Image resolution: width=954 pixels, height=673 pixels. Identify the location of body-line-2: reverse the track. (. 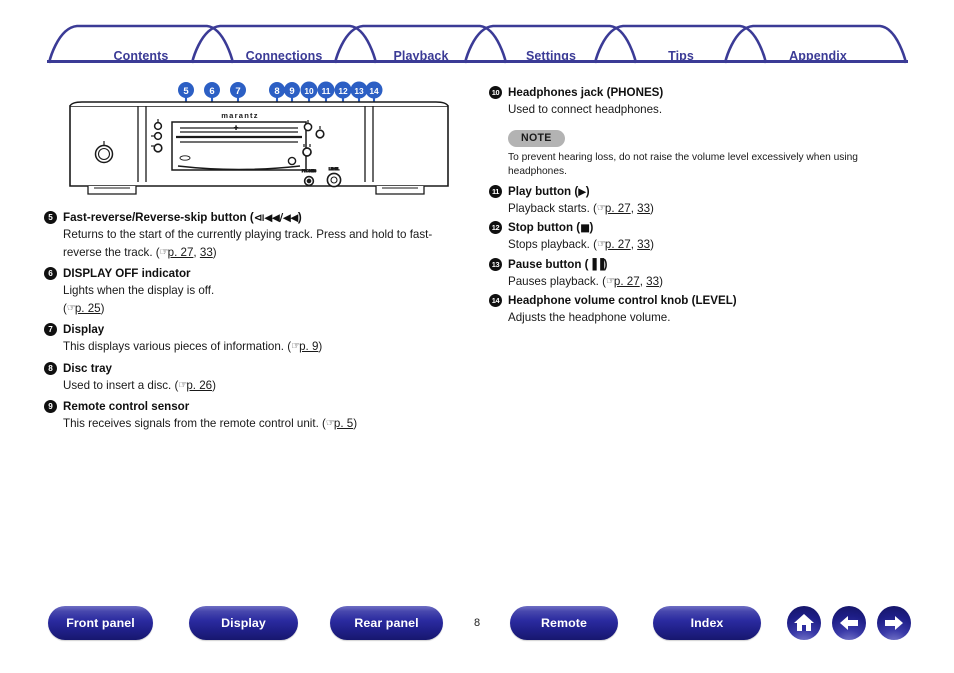
(111, 252).